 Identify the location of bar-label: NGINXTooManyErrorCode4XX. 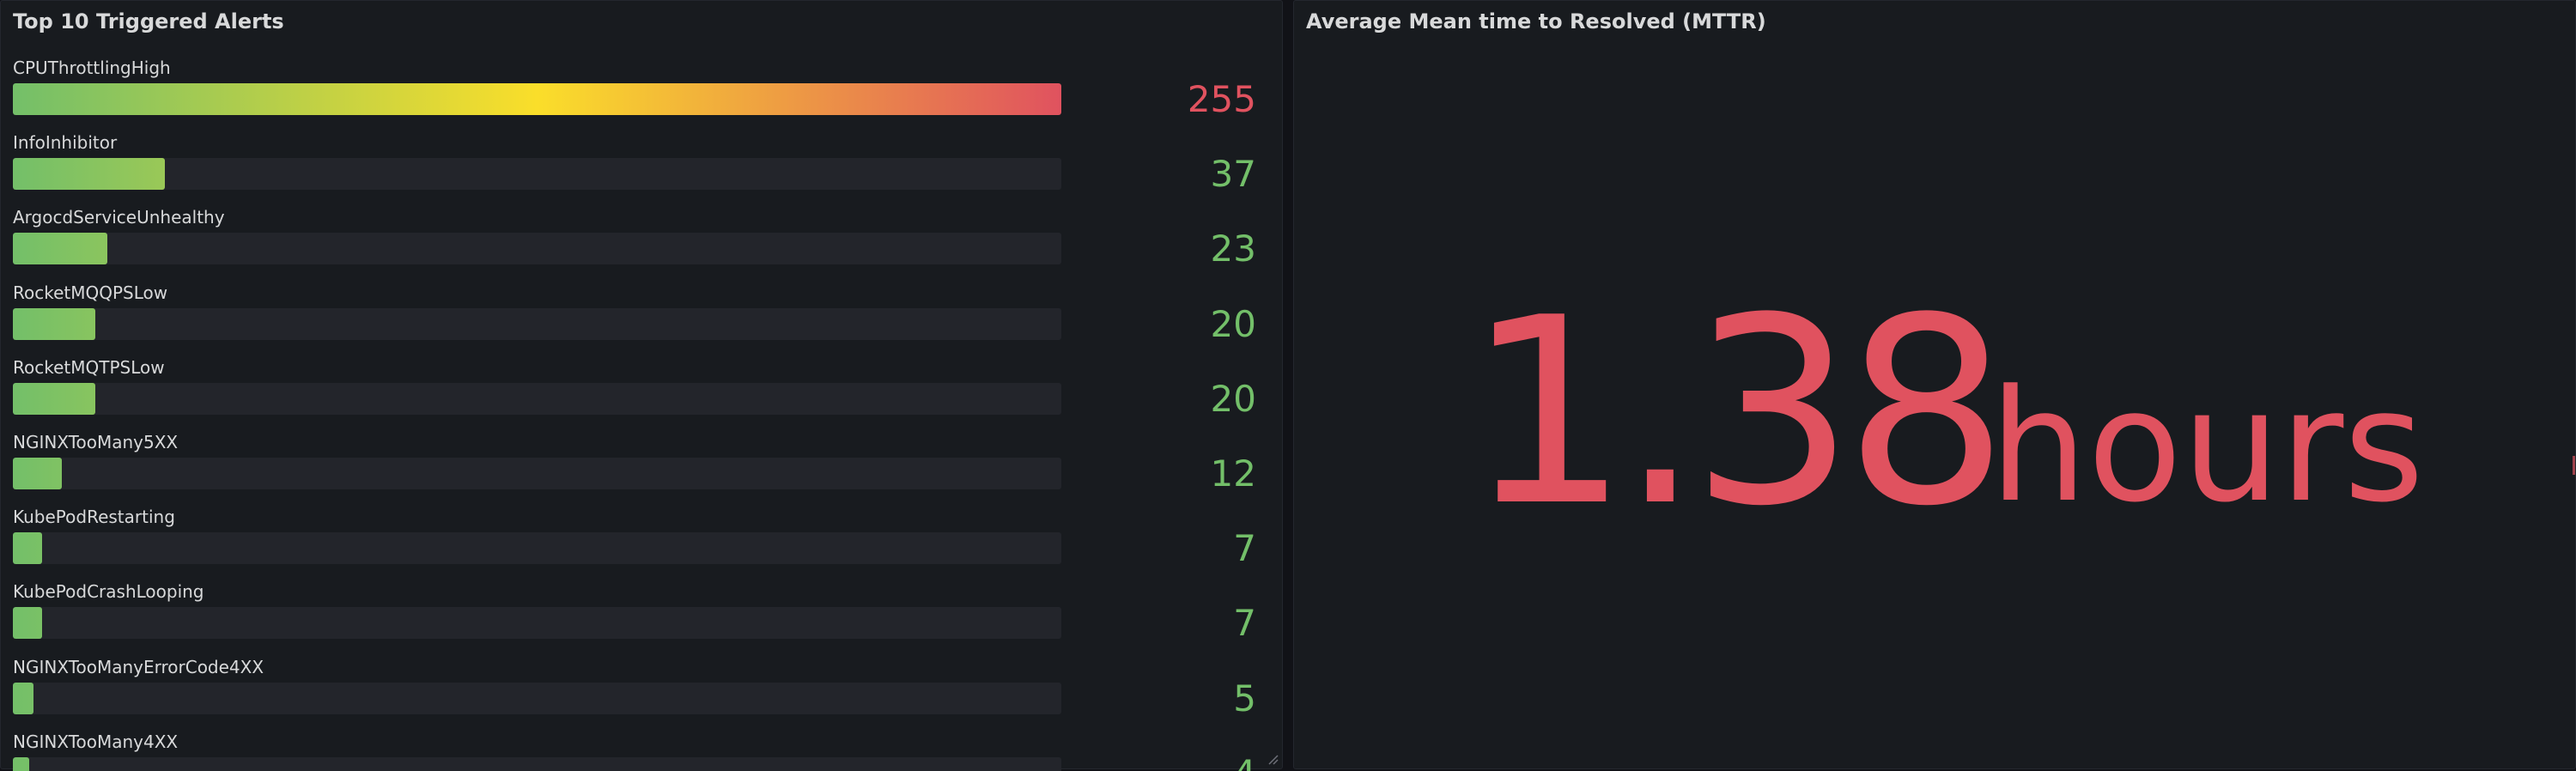
(138, 667).